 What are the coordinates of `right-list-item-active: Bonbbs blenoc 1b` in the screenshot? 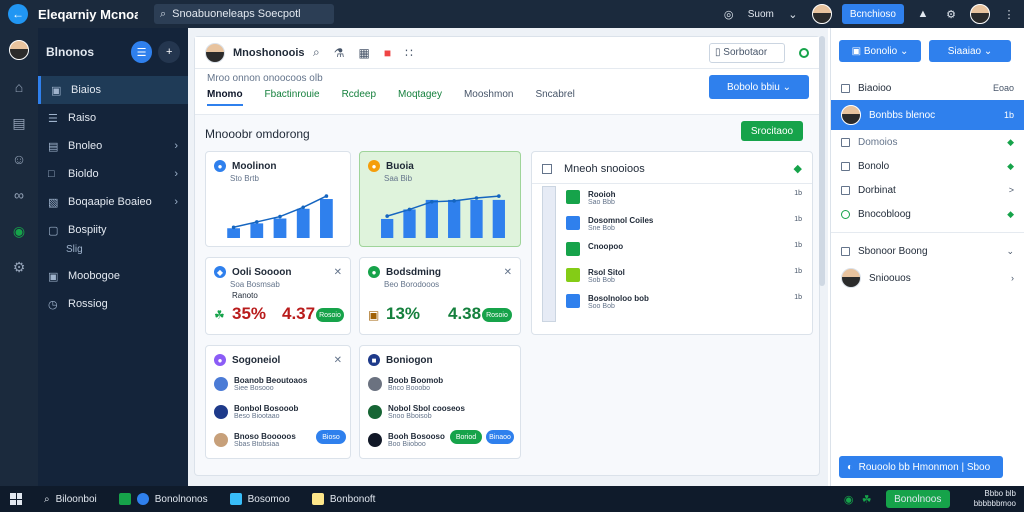 It's located at (927, 115).